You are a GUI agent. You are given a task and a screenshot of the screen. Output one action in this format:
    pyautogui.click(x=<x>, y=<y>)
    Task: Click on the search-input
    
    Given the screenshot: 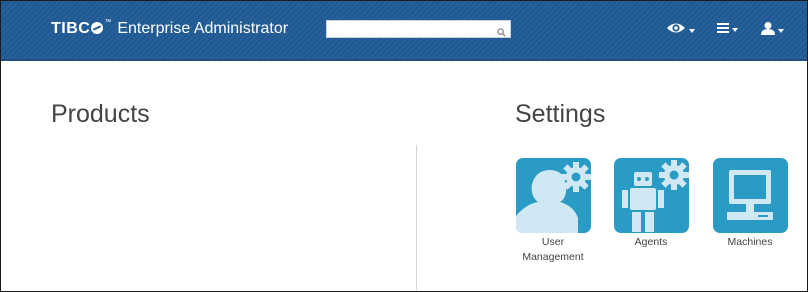 What is the action you would take?
    pyautogui.click(x=411, y=31)
    